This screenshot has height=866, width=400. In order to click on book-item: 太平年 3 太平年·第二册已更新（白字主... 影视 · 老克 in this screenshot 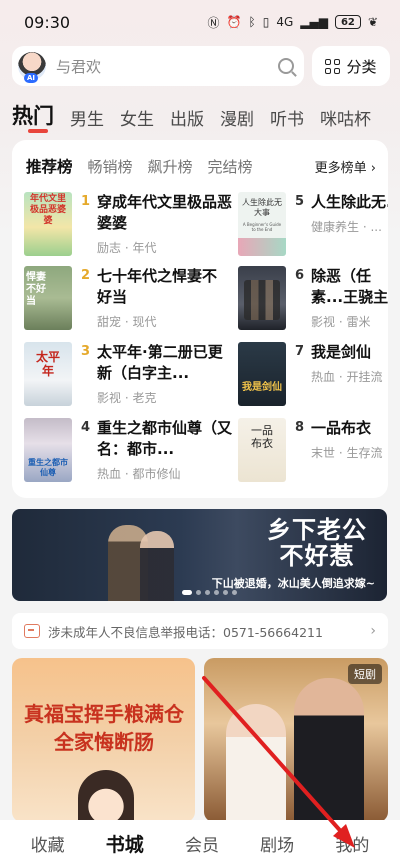, I will do `click(131, 374)`.